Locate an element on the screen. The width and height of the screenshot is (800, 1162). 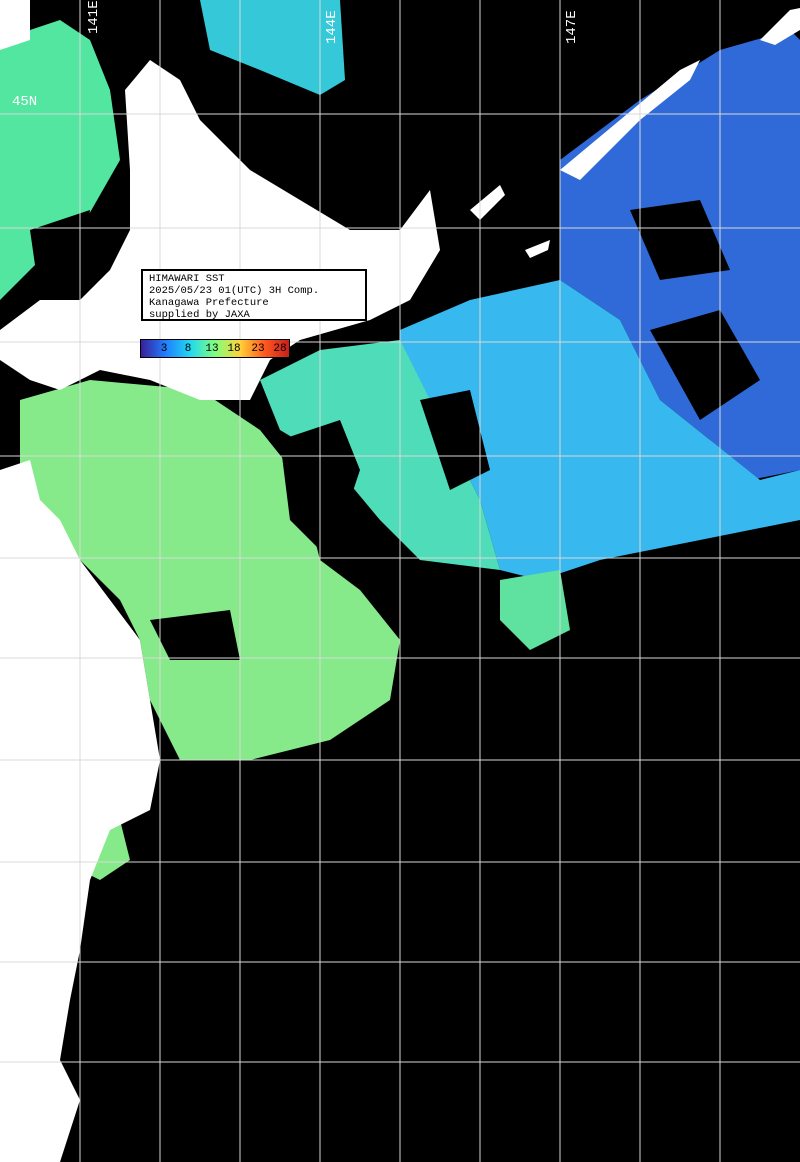
legend-tick: 13 is located at coordinates (212, 348).